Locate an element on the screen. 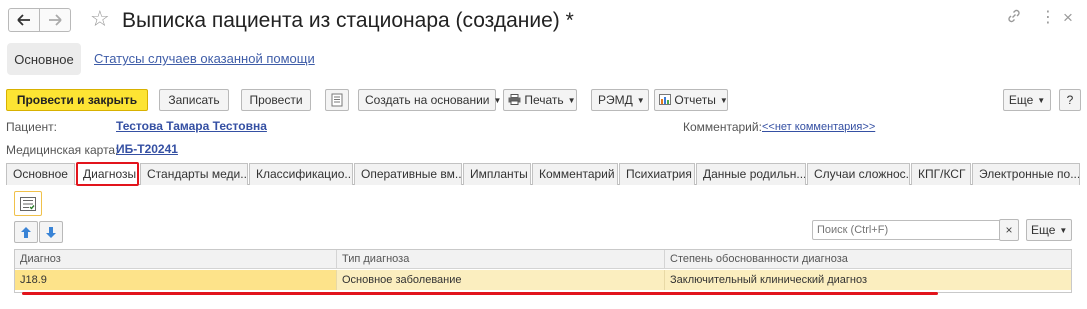 The image size is (1087, 309). print-button: Печать ▼ is located at coordinates (540, 100).